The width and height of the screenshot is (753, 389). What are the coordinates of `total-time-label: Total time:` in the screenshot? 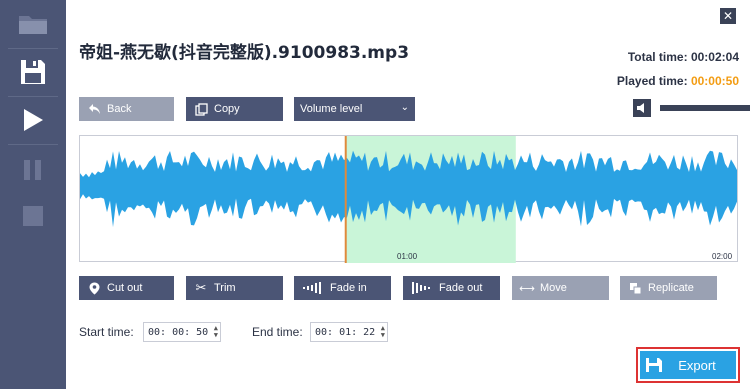 It's located at (657, 57).